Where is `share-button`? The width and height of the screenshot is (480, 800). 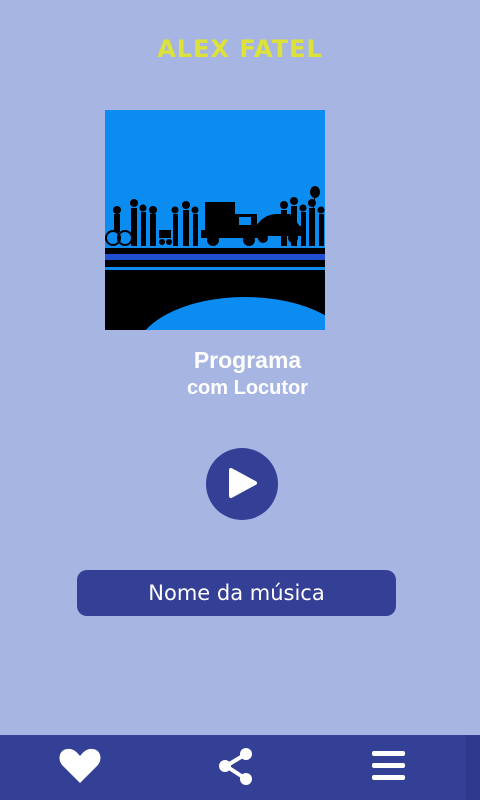
share-button is located at coordinates (236, 767).